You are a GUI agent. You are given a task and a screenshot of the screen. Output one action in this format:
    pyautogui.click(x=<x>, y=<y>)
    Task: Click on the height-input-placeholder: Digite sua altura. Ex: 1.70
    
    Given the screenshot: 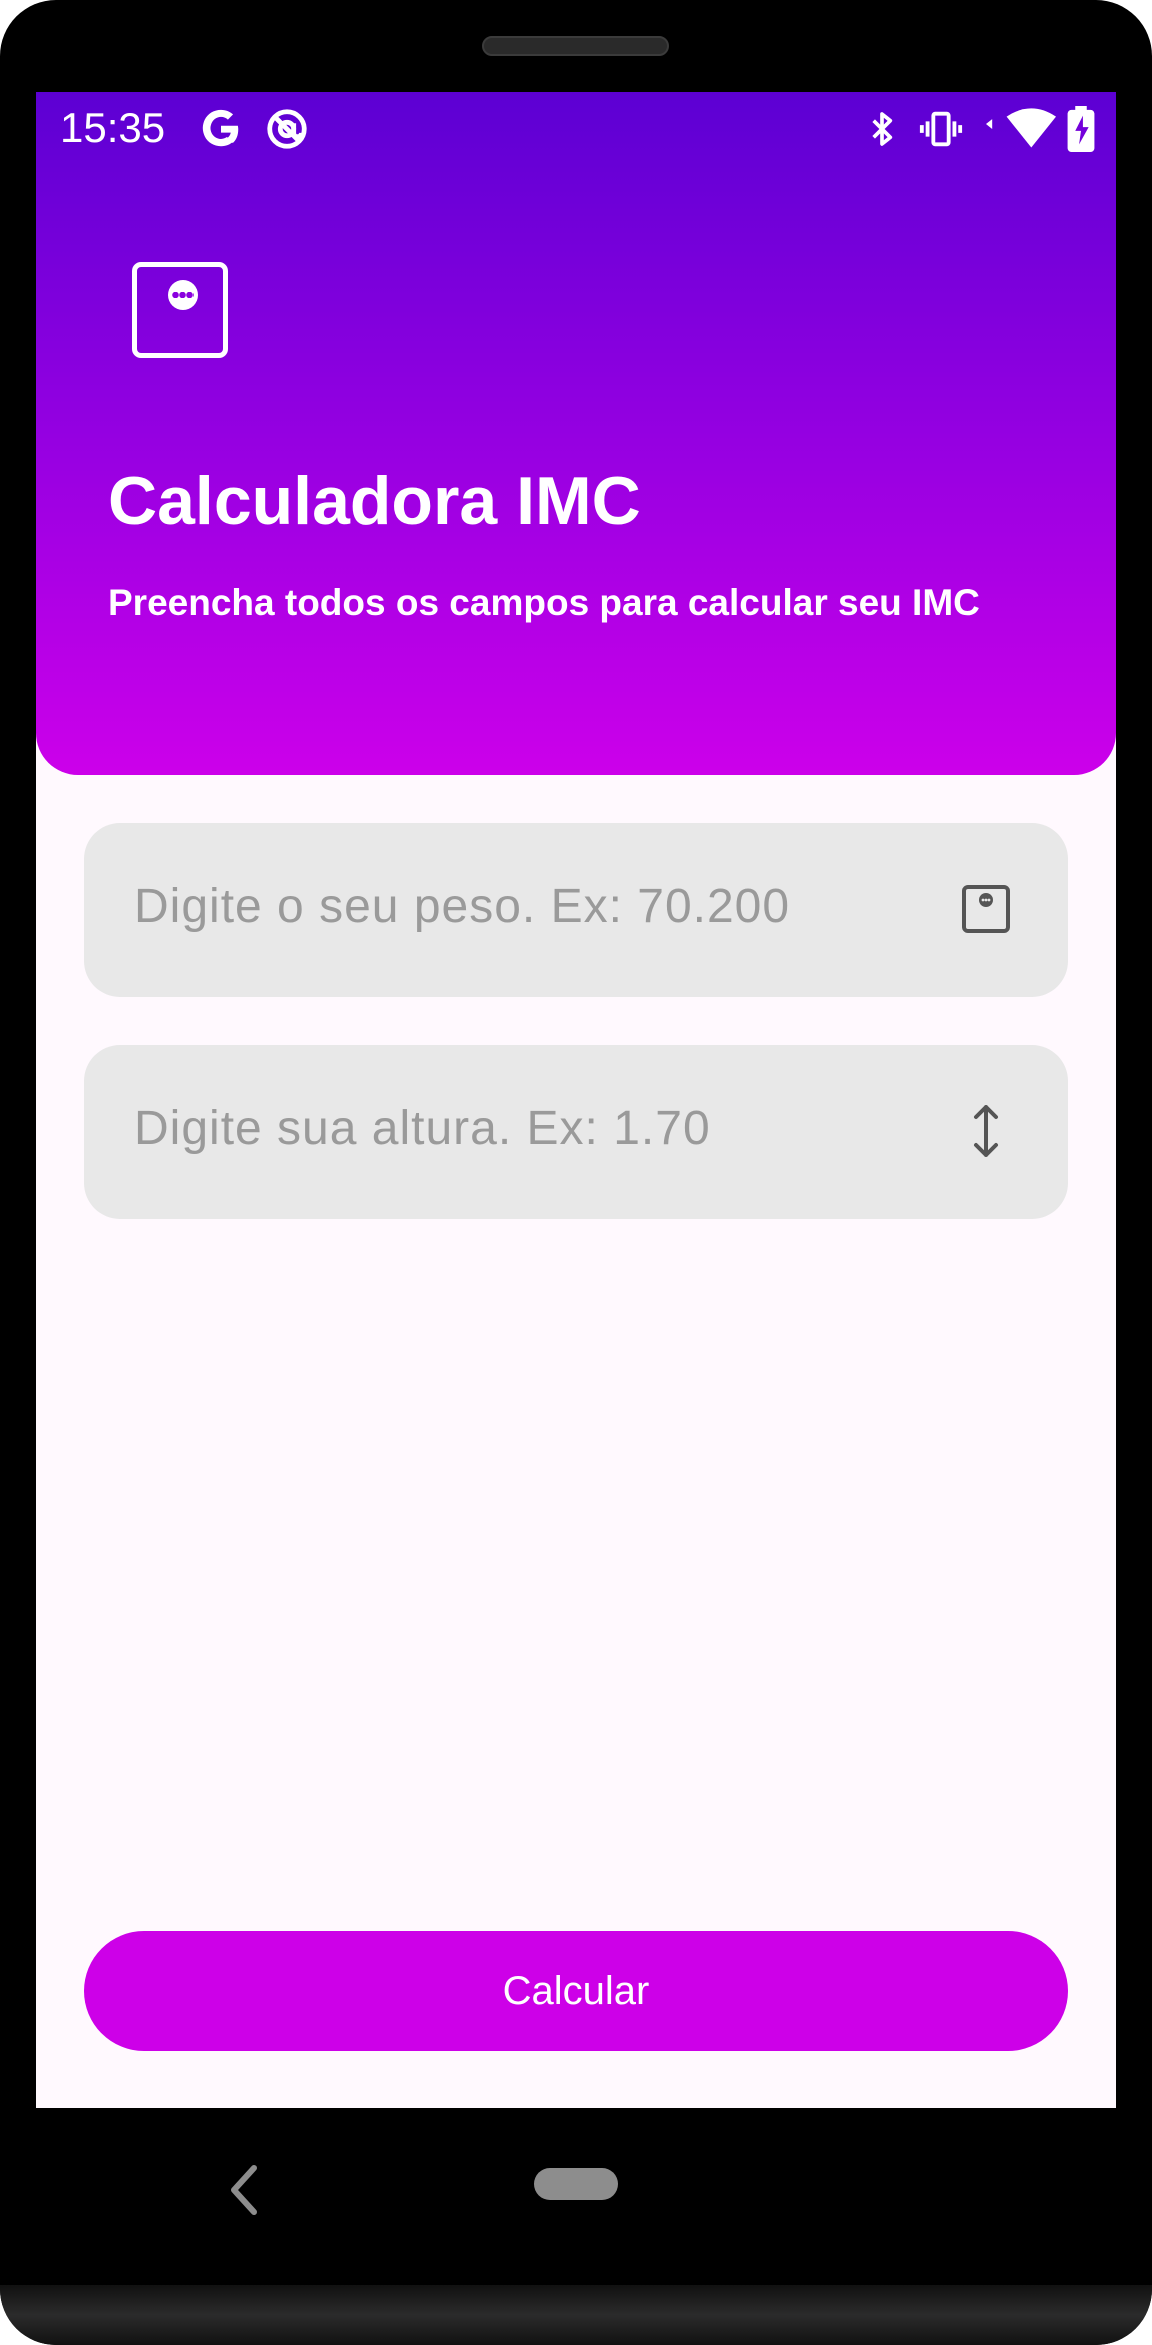 What is the action you would take?
    pyautogui.click(x=422, y=1128)
    